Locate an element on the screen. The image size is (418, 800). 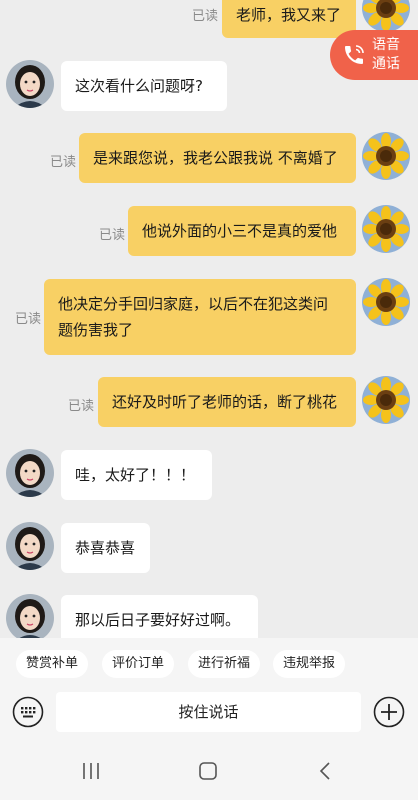
message-bubble-theirs: 恭喜恭喜 is located at coordinates (105, 548).